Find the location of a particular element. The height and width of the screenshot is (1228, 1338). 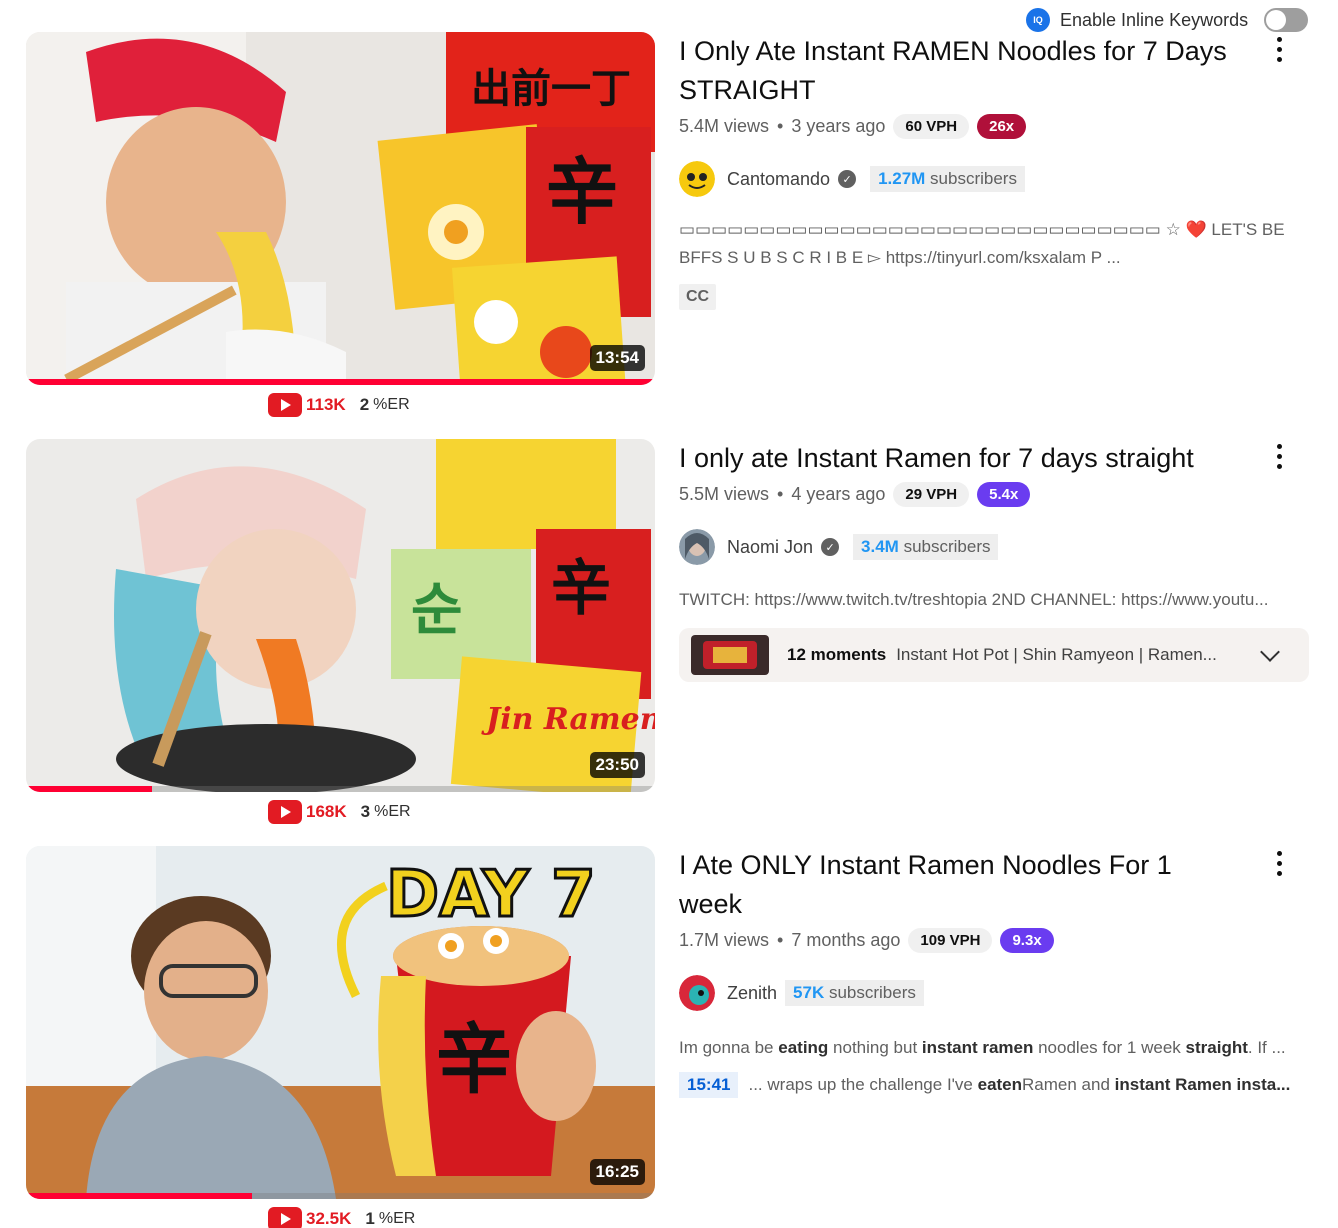

thumbnail-image: DAY 7 辛 is located at coordinates (340, 1022).